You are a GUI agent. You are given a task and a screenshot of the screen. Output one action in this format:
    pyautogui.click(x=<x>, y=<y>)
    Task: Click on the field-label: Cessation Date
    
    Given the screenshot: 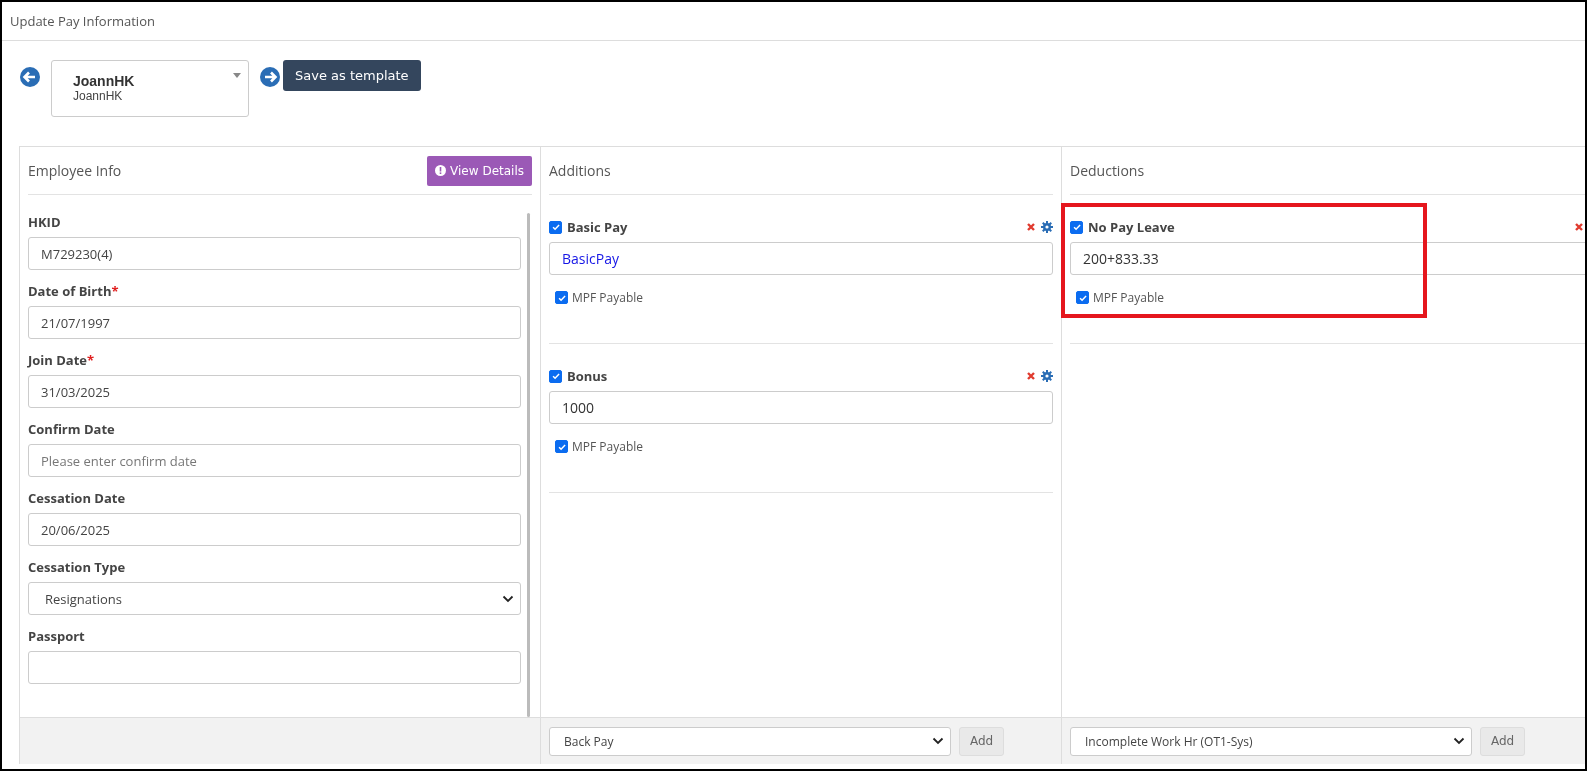 What is the action you would take?
    pyautogui.click(x=77, y=498)
    